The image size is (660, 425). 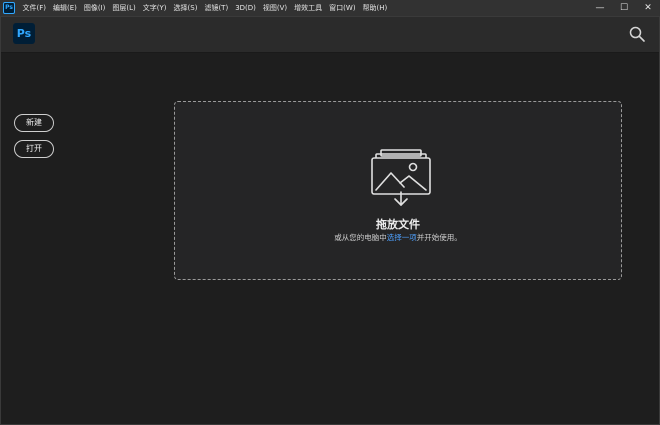 What do you see at coordinates (648, 8) in the screenshot?
I see `close-button: ✕` at bounding box center [648, 8].